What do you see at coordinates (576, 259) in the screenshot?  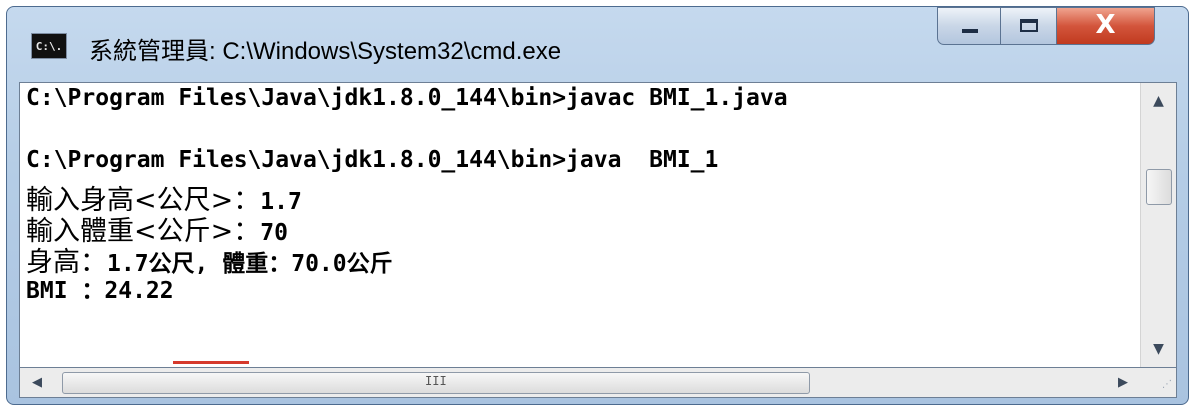 I see `console-line: 身高：1.7公尺, 體重：70.0公斤` at bounding box center [576, 259].